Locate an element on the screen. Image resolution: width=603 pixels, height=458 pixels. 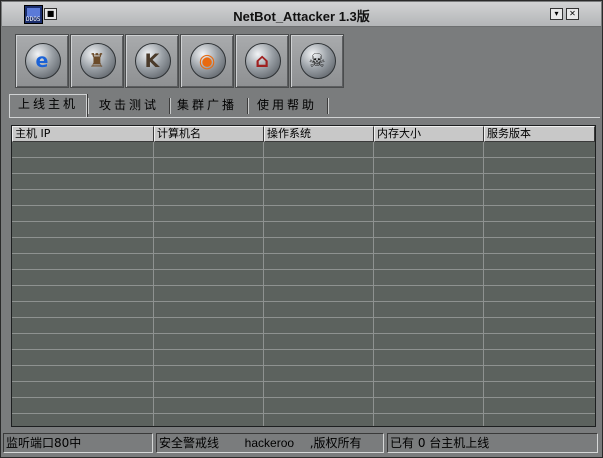
status-security: 安全警戒线 hackeroo ,版权所有 is located at coordinates (270, 443).